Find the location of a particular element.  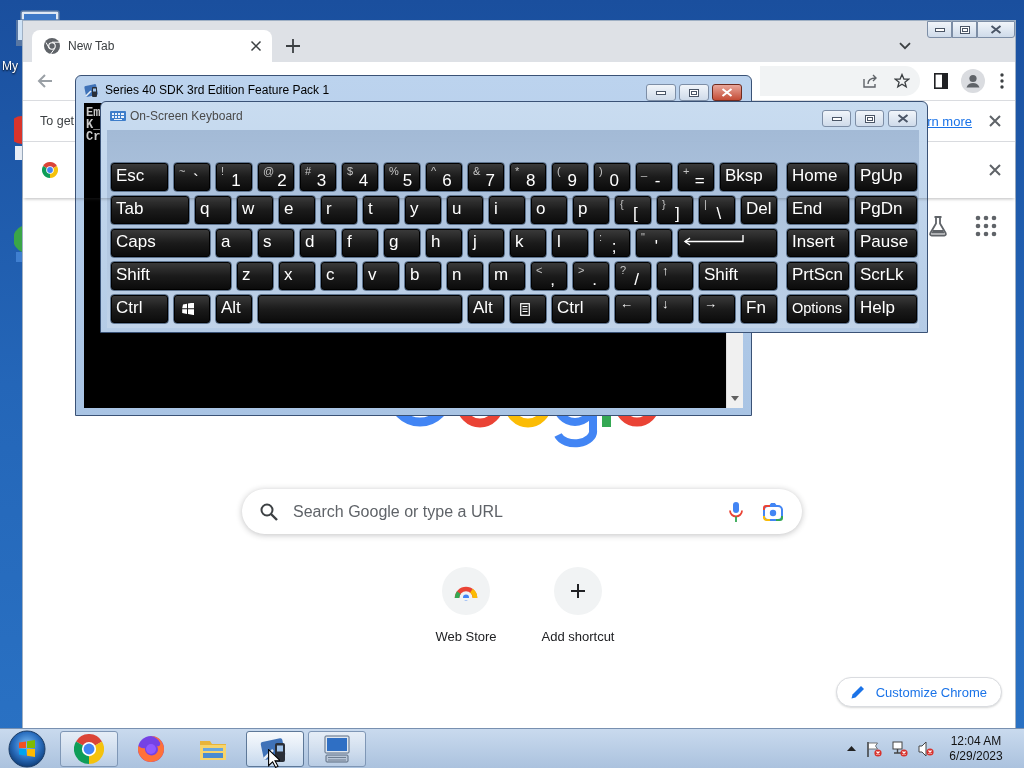

keyboard-key: + = is located at coordinates (696, 177).